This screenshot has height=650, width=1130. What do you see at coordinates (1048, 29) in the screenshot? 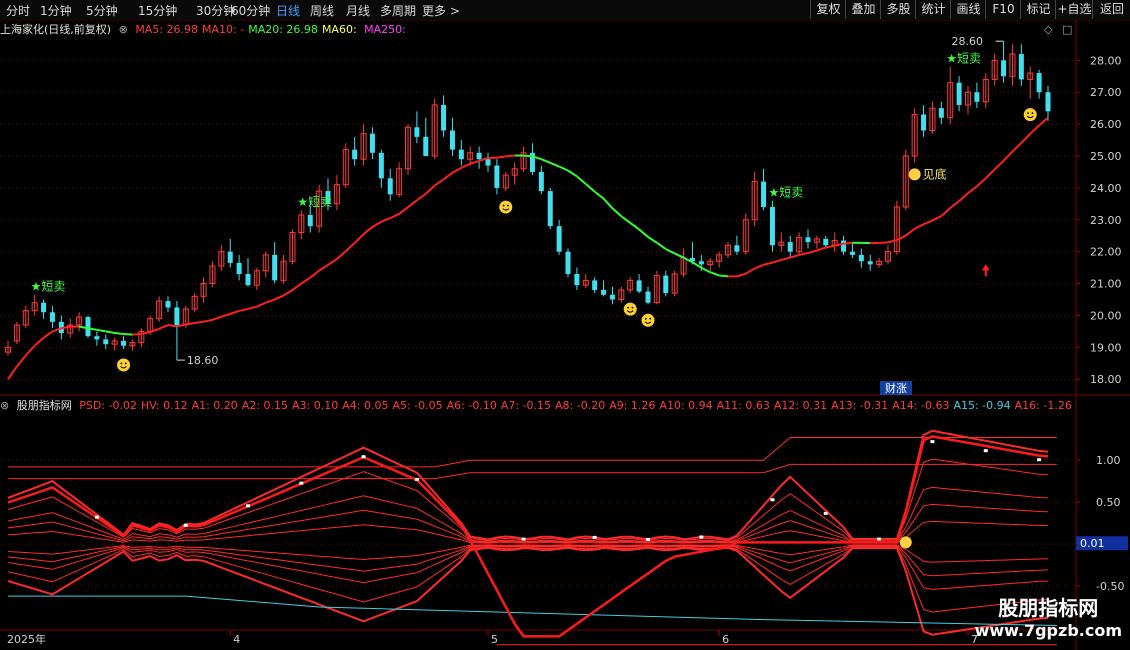
I see `diamond-icon: ◇` at bounding box center [1048, 29].